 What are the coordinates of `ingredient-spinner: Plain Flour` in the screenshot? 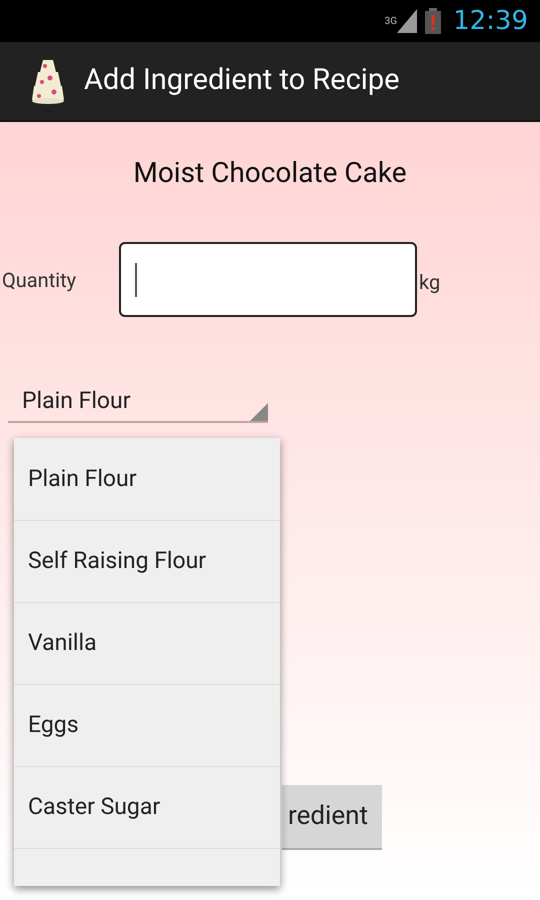 It's located at (138, 402).